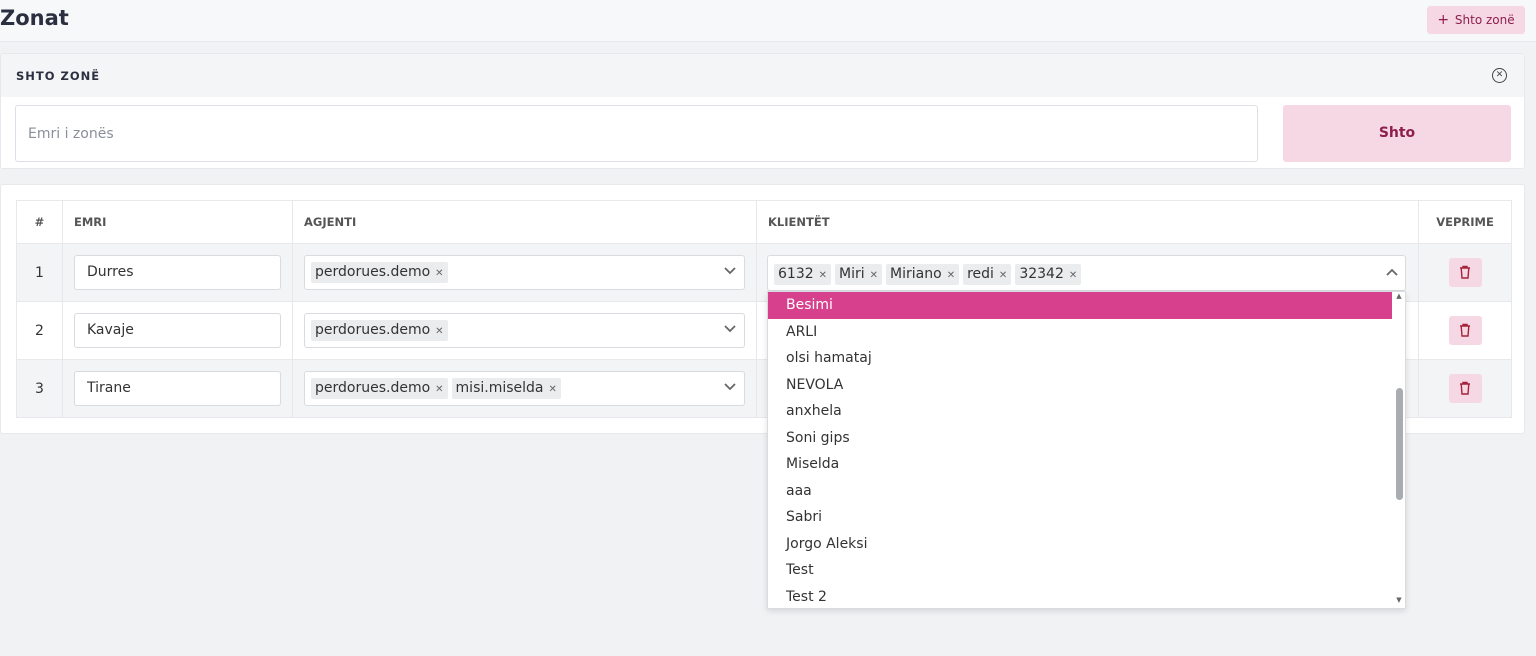 This screenshot has width=1536, height=656. I want to click on row-name-cell: Durres, so click(177, 272).